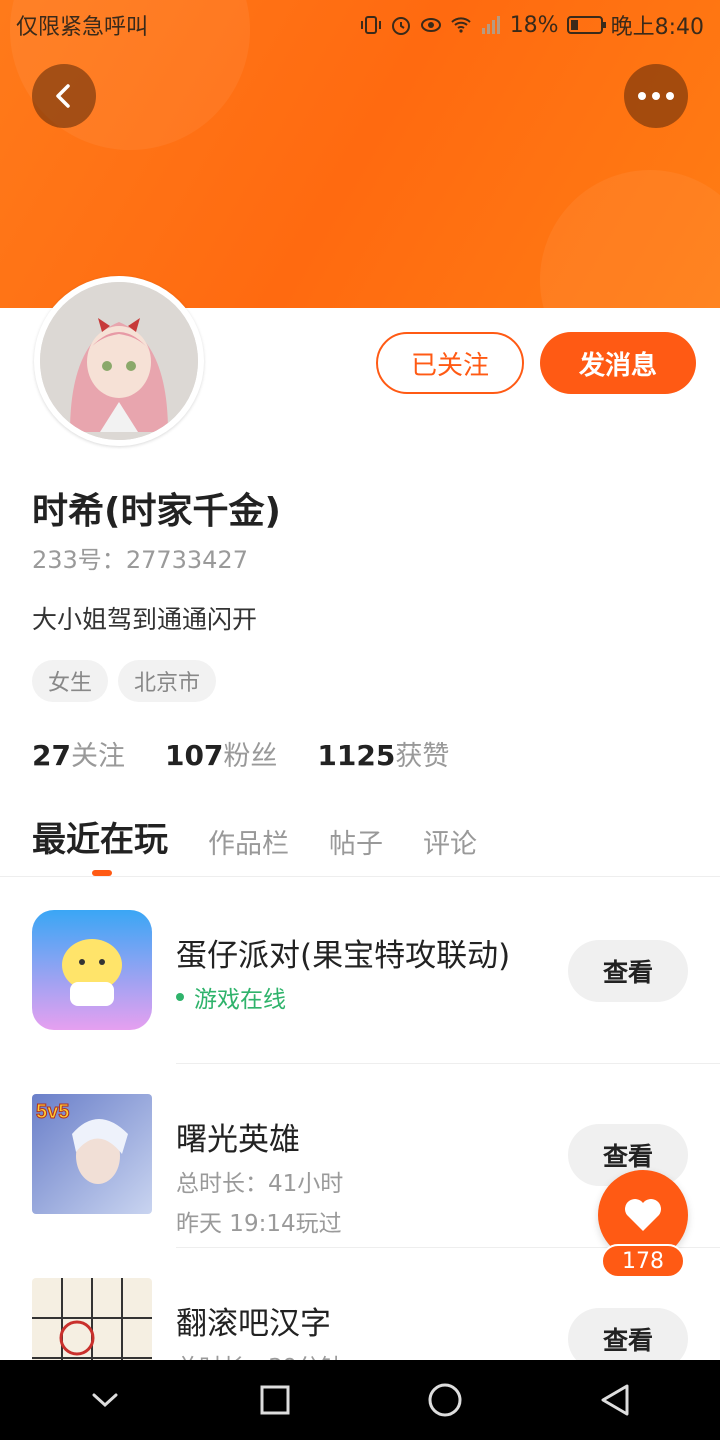  I want to click on avatar, so click(119, 361).